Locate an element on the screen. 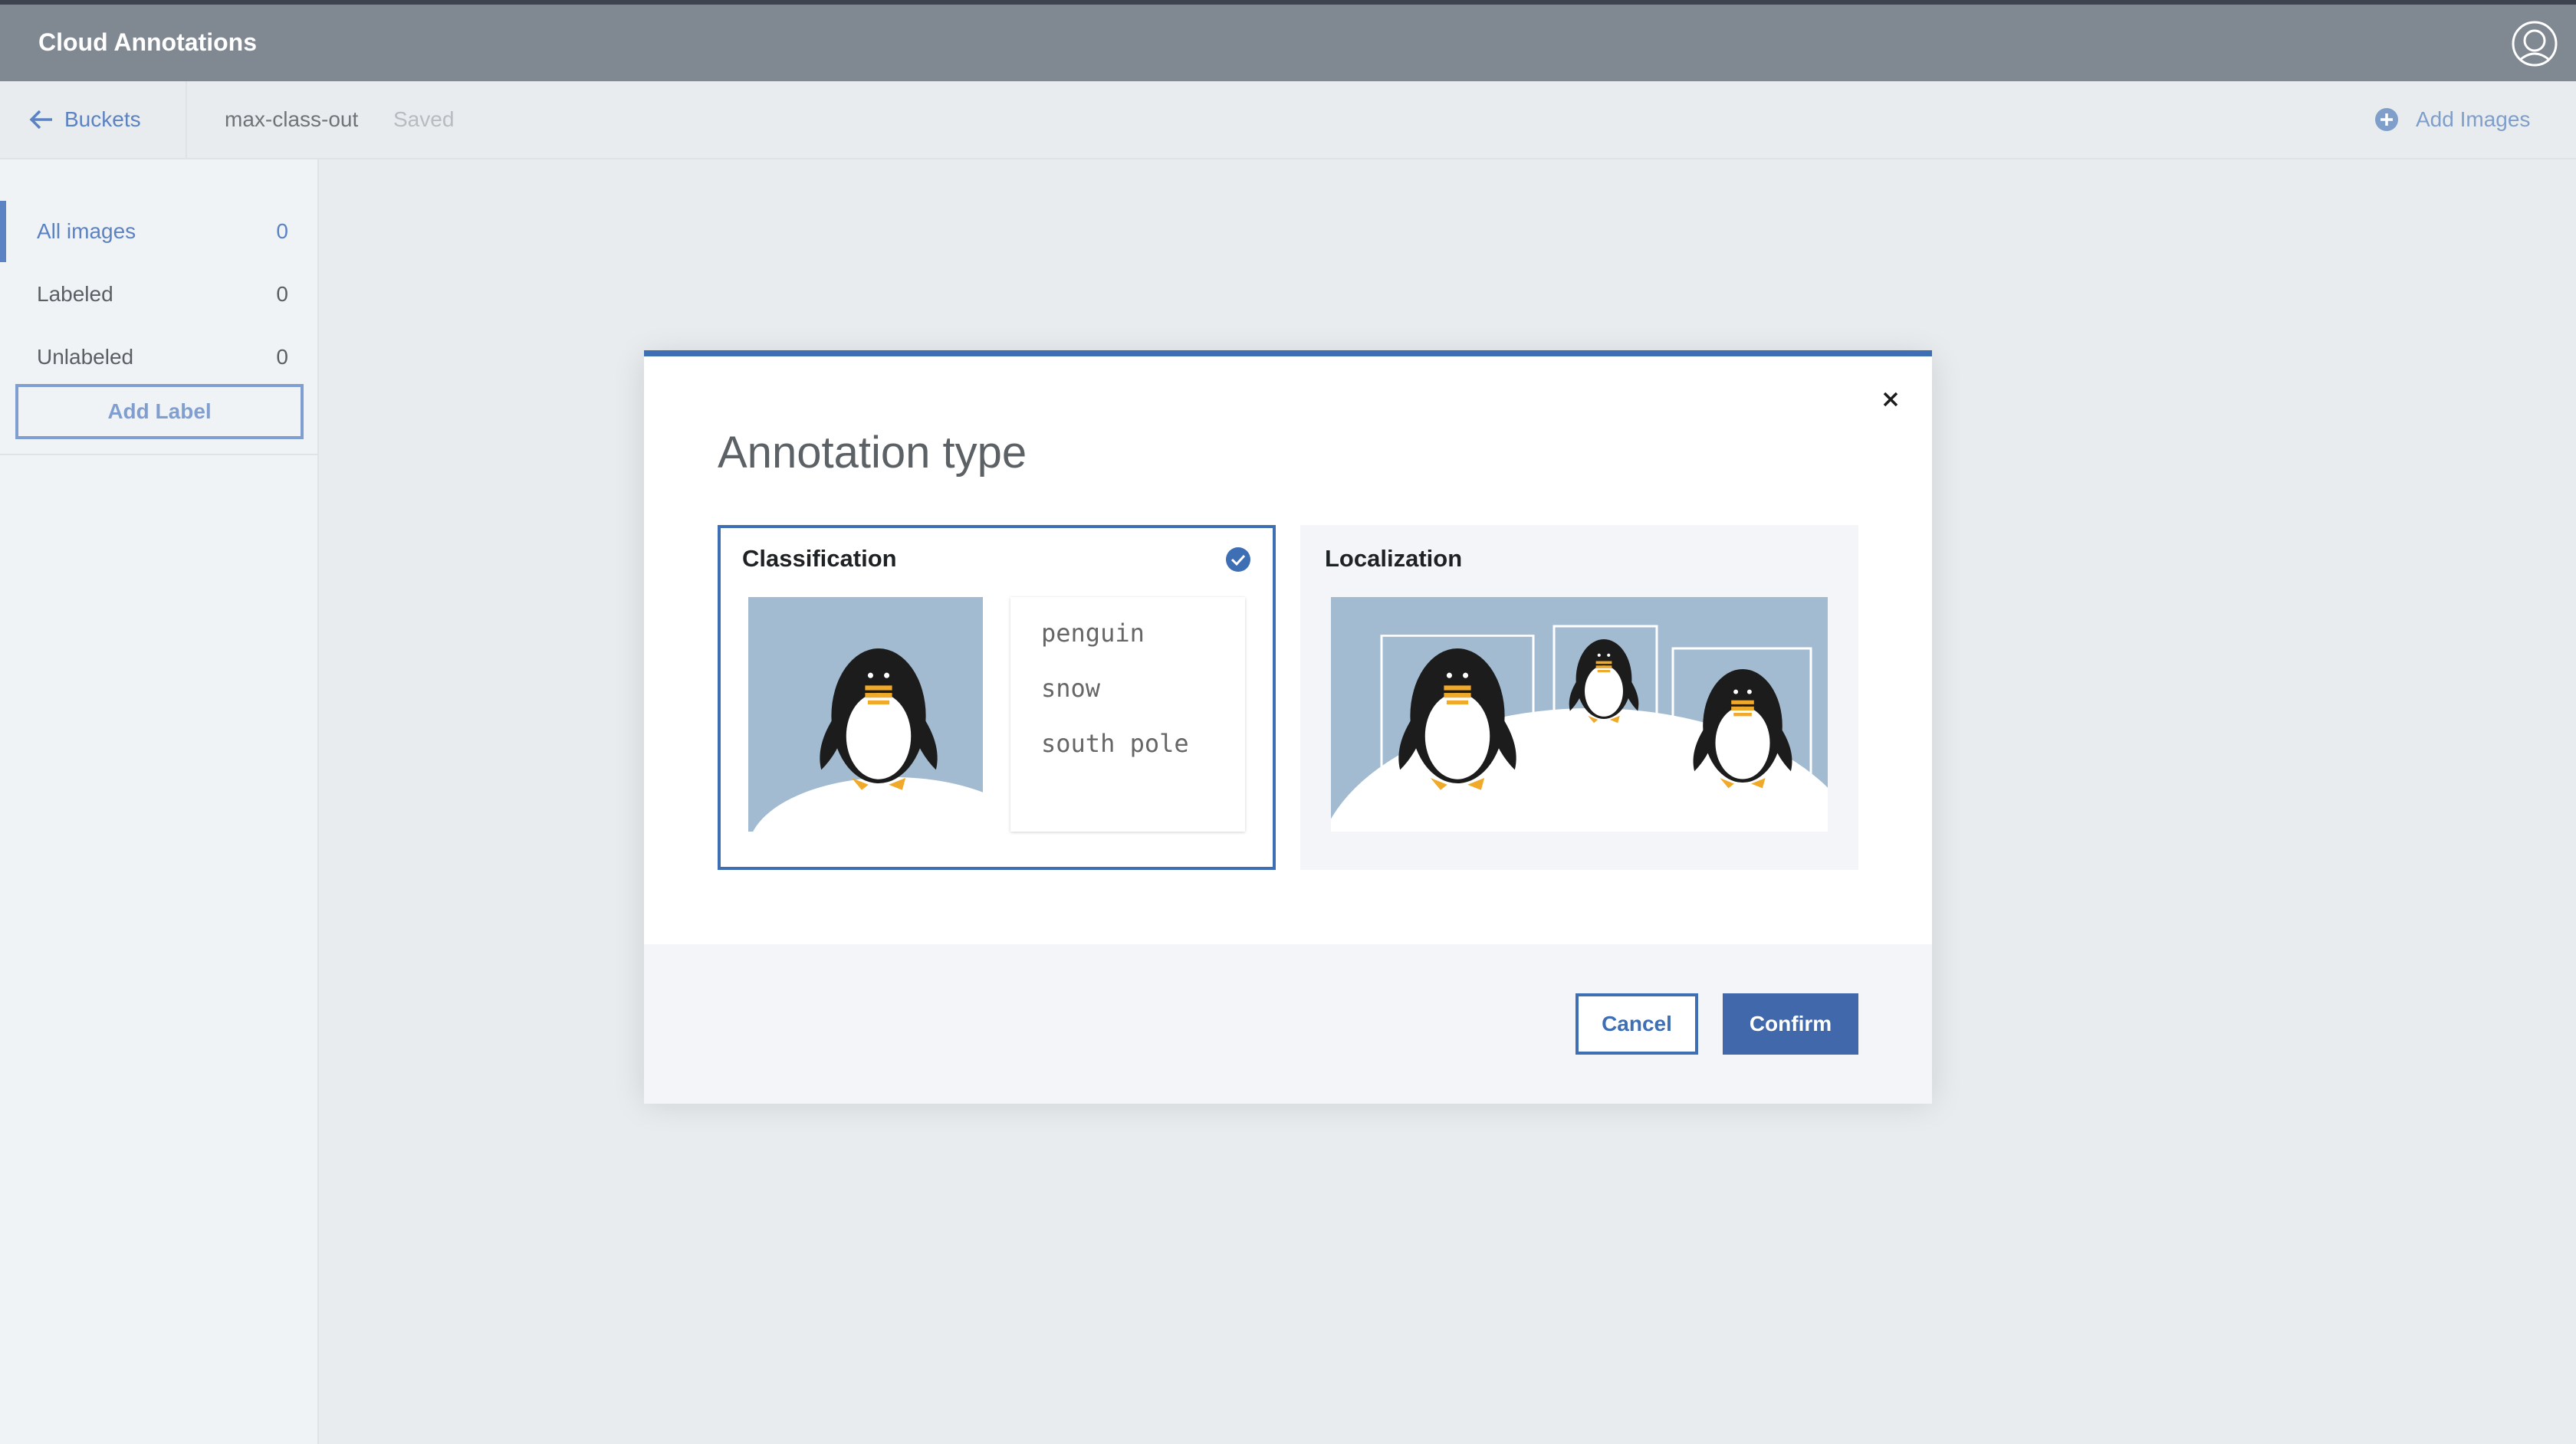  toolbar-divider is located at coordinates (187, 119).